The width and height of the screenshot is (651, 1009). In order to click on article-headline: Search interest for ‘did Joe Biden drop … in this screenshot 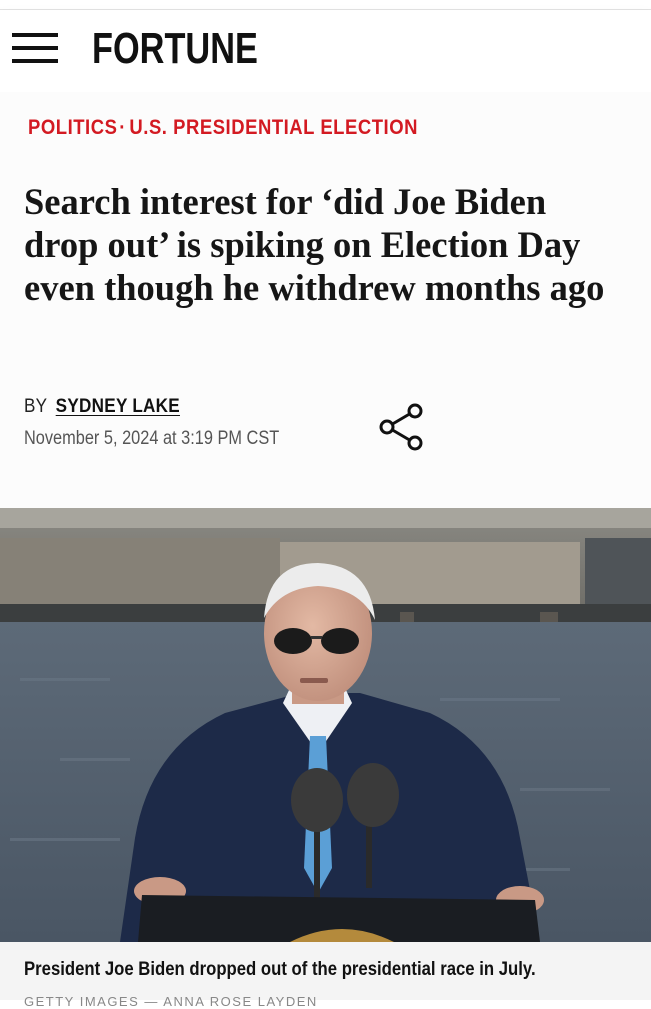, I will do `click(314, 244)`.